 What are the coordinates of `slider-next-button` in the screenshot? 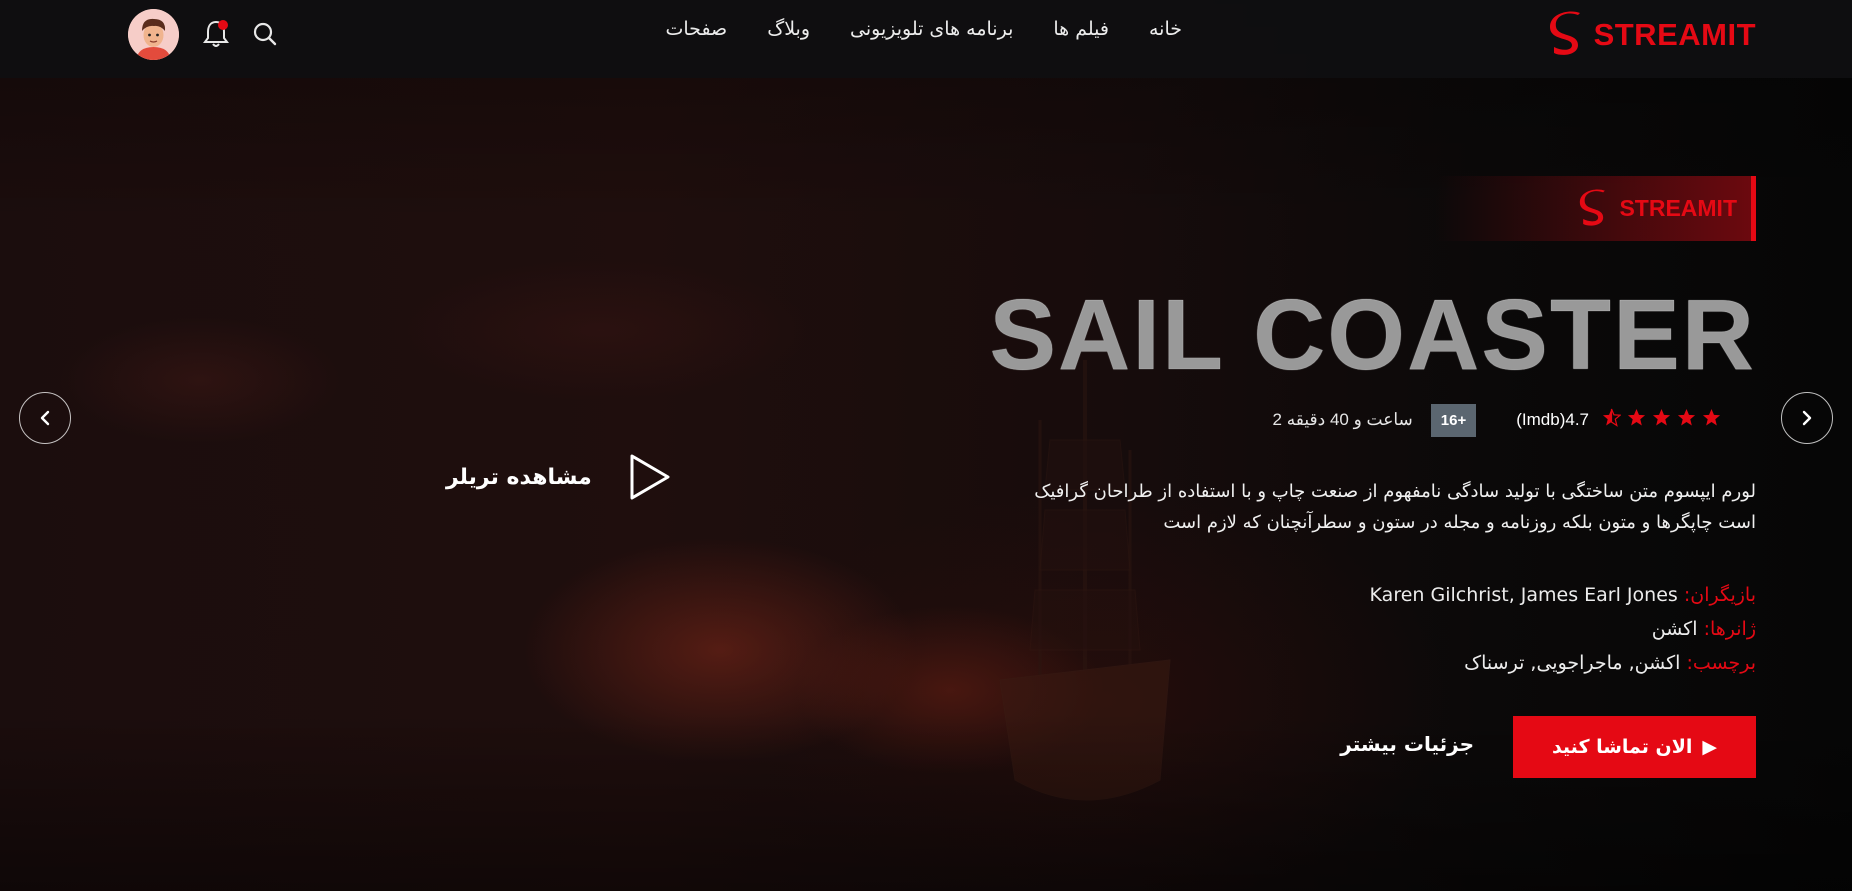 It's located at (1807, 418).